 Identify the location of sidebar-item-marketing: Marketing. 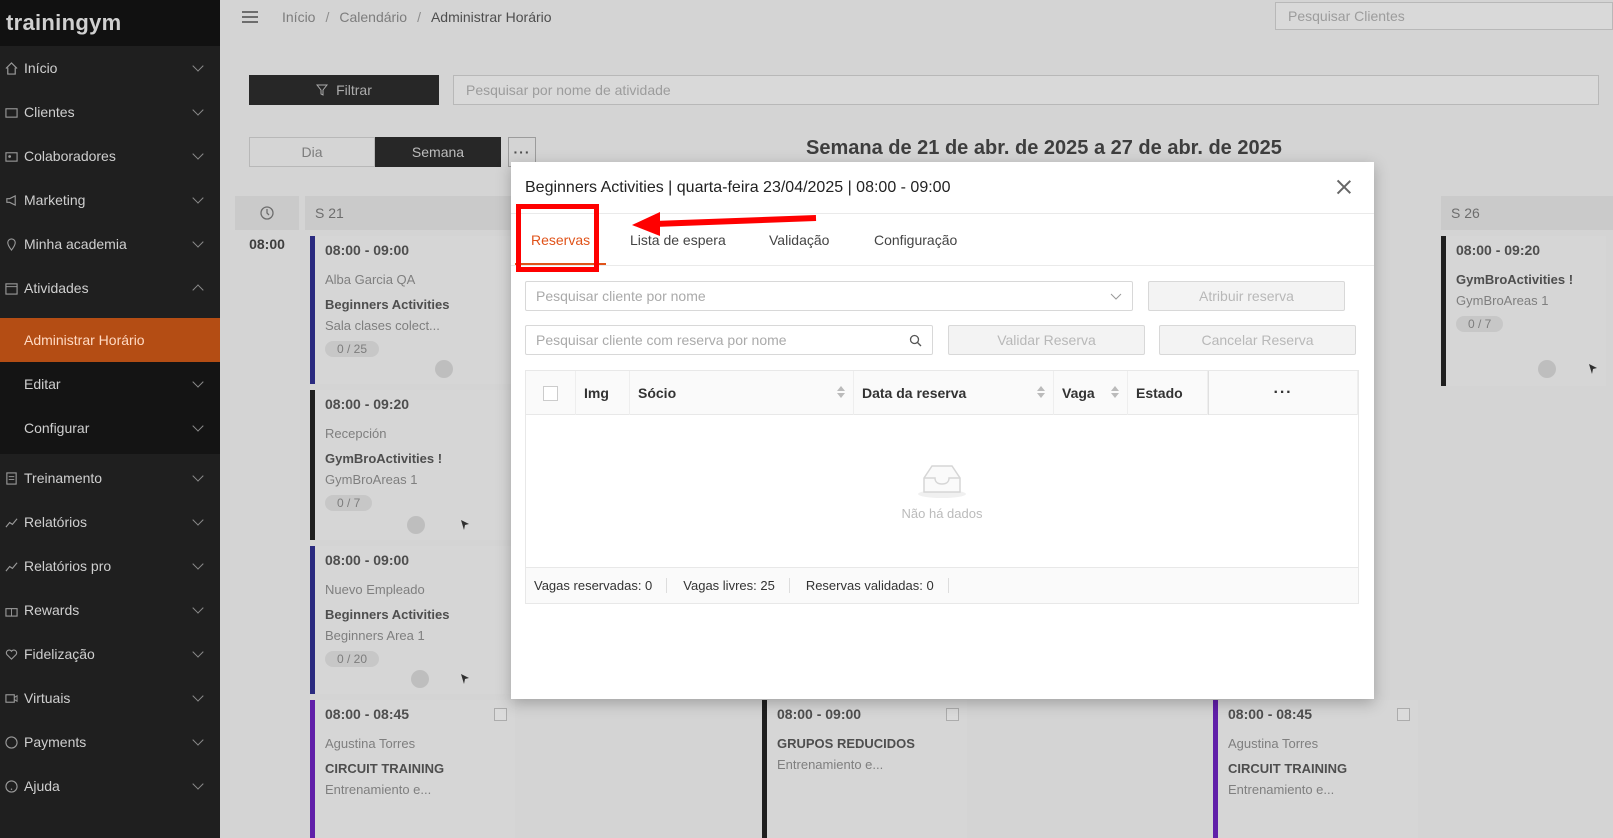
(110, 200).